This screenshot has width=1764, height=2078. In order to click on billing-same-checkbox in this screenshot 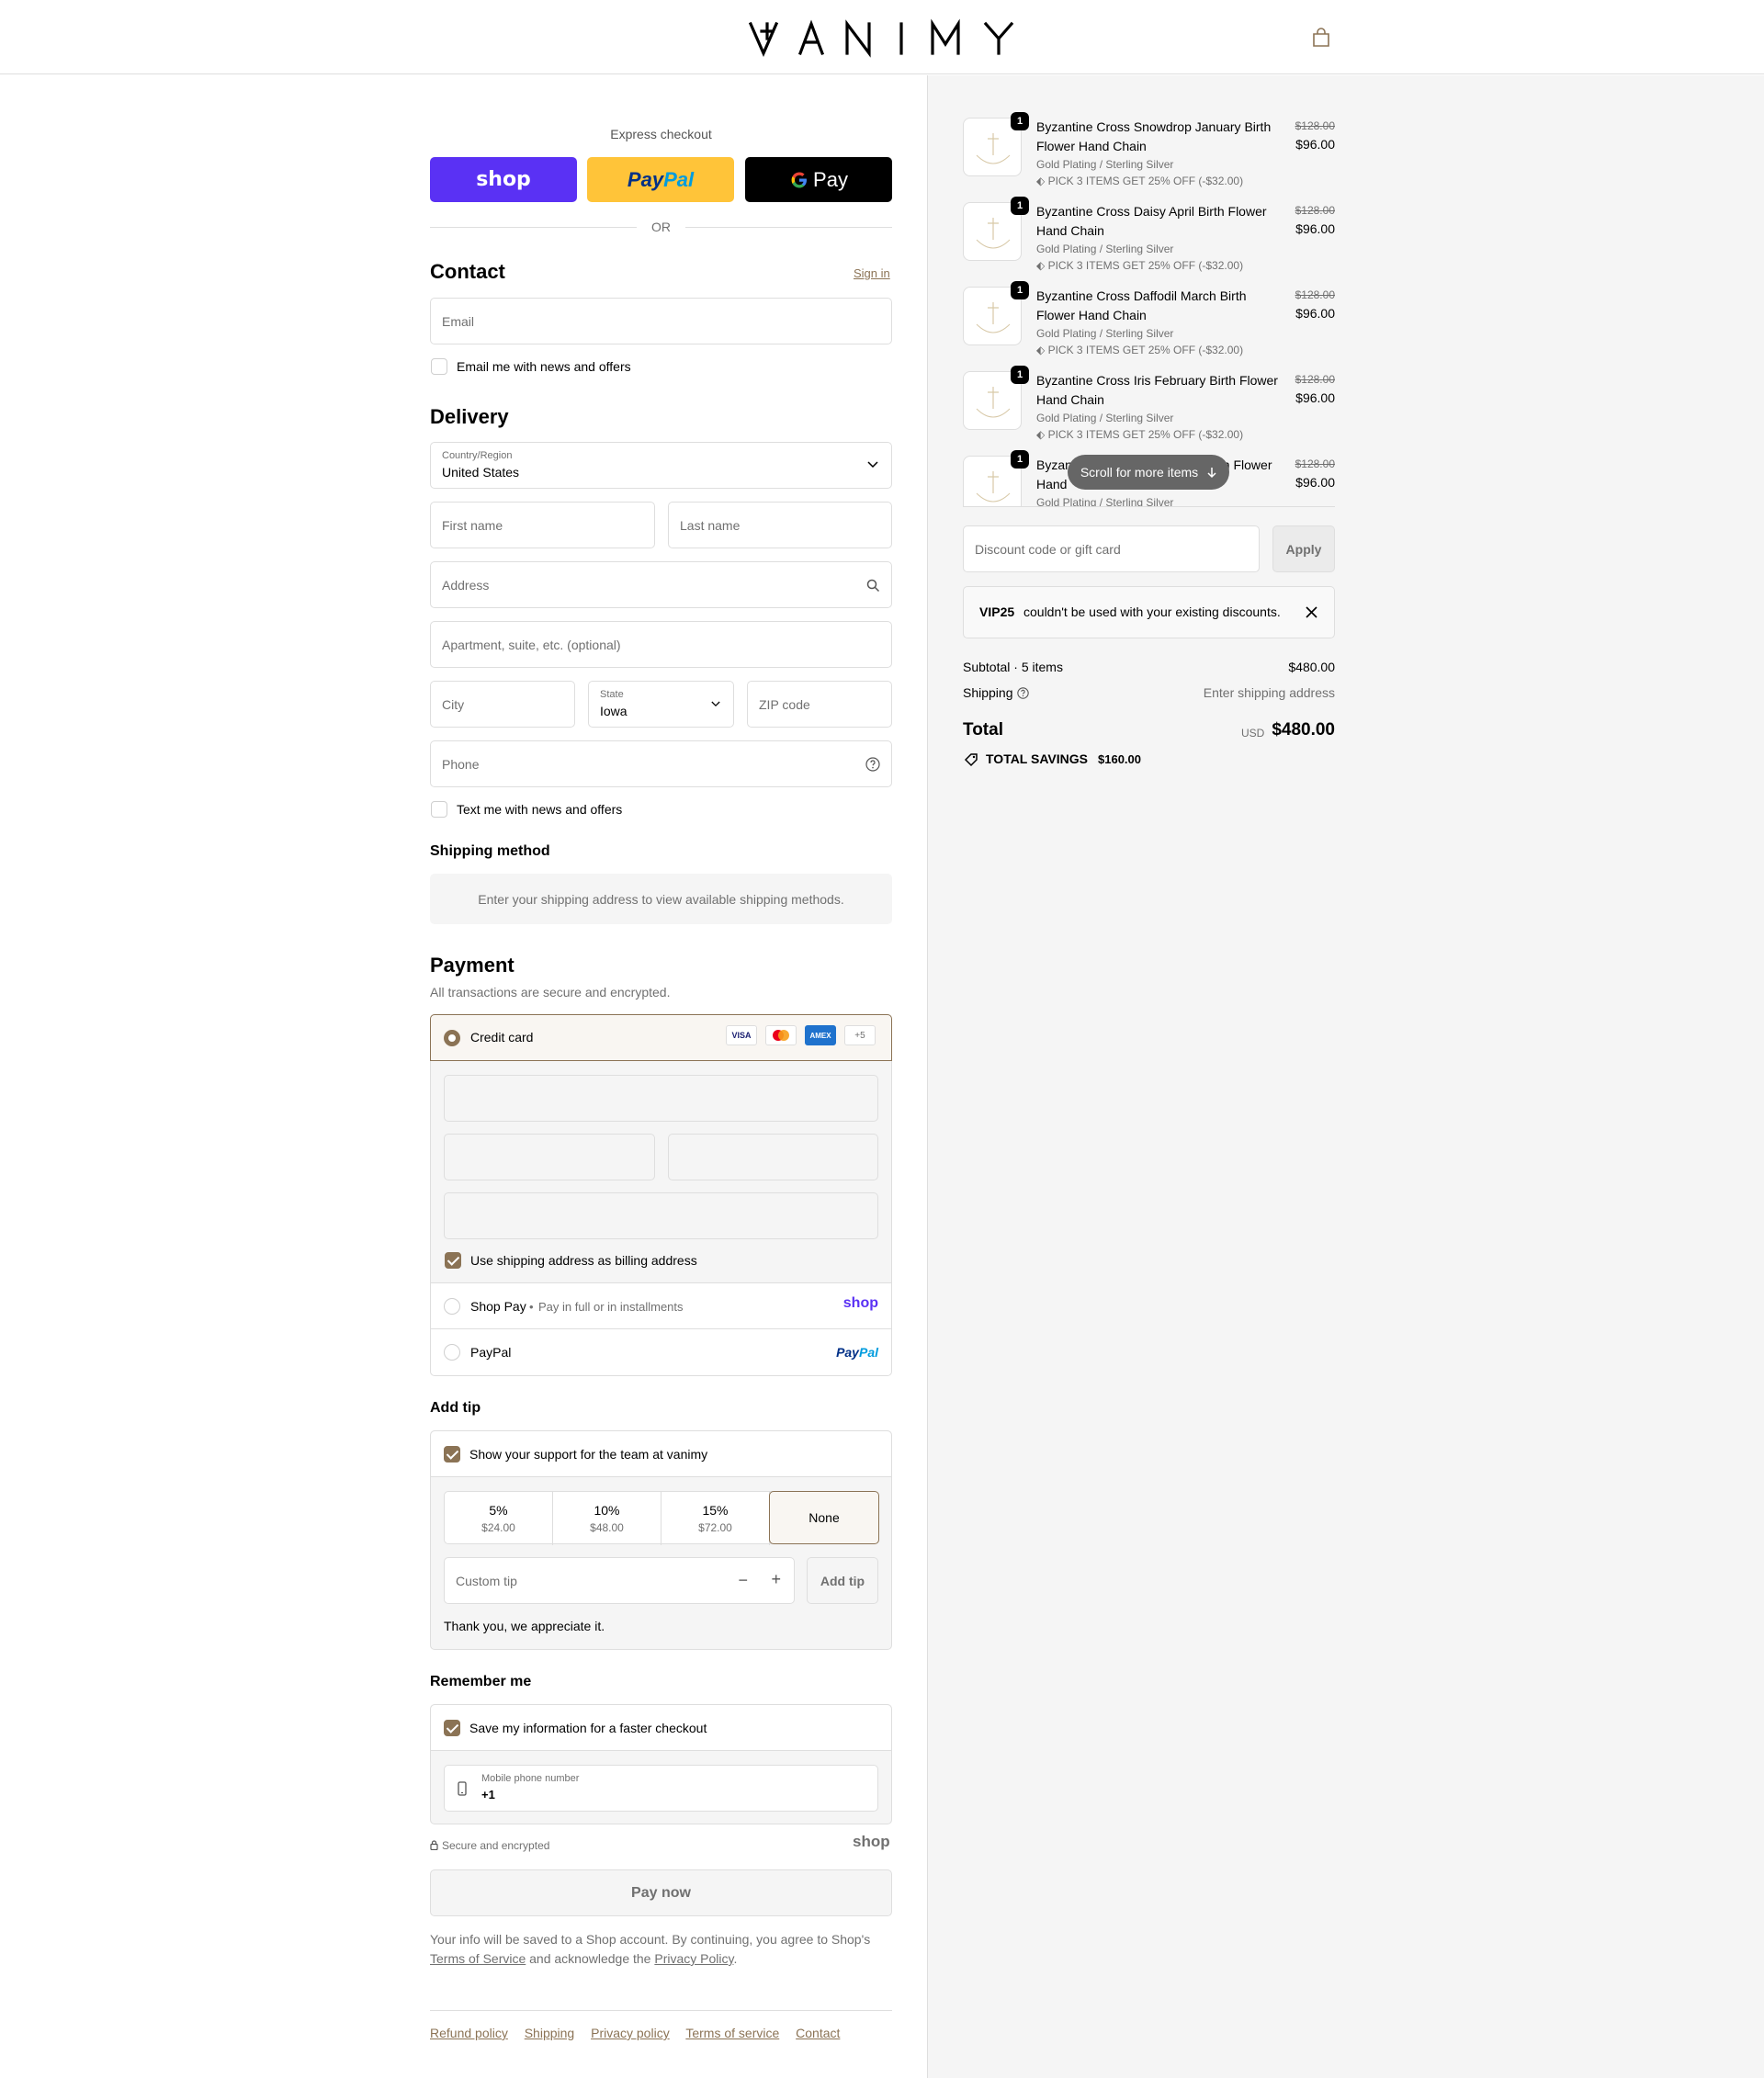, I will do `click(453, 1260)`.